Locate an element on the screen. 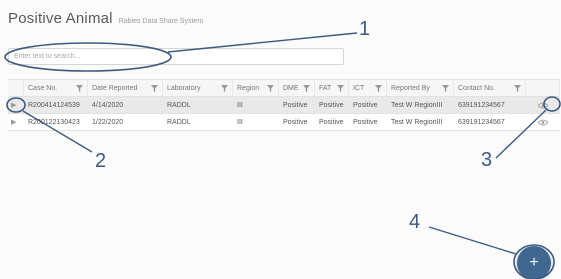 This screenshot has width=561, height=279. search-input is located at coordinates (176, 56).